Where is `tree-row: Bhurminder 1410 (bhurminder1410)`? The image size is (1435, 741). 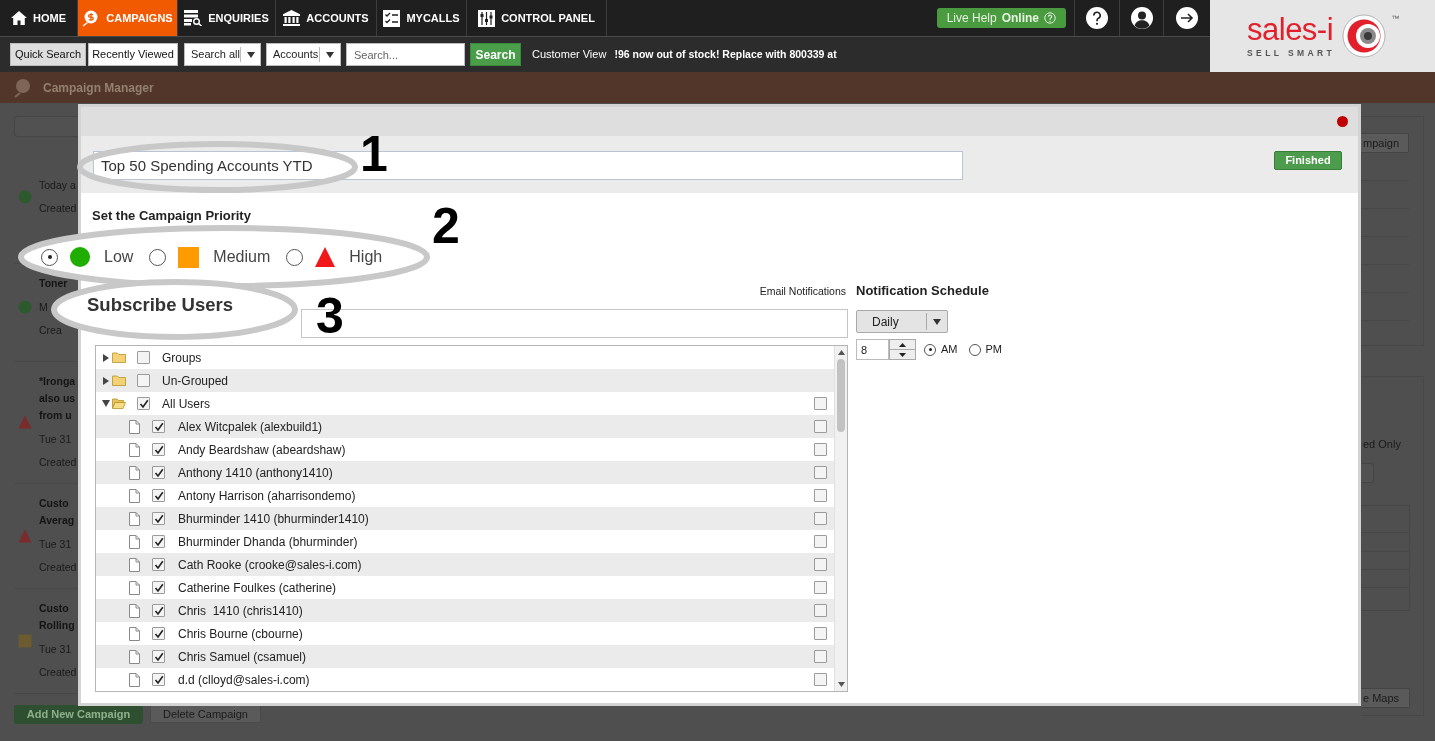
tree-row: Bhurminder 1410 (bhurminder1410) is located at coordinates (465, 518).